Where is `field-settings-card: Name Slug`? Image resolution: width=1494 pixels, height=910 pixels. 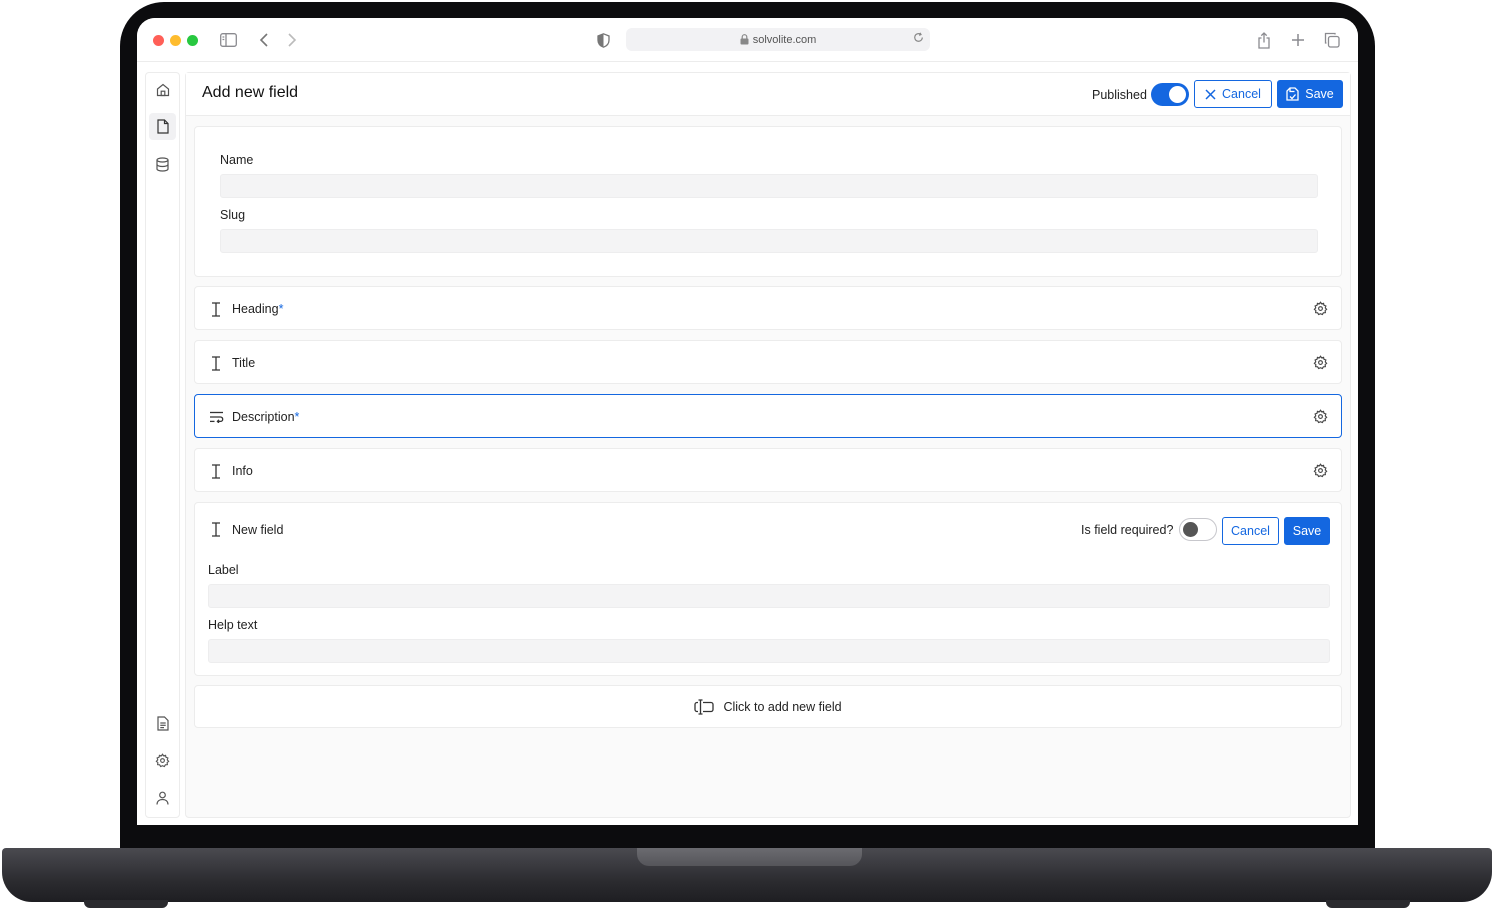 field-settings-card: Name Slug is located at coordinates (768, 201).